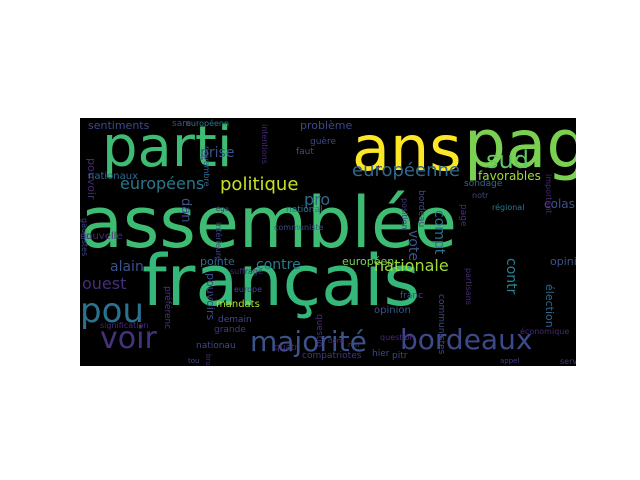 The height and width of the screenshot is (480, 640). I want to click on cloud-word: question, so click(397, 337).